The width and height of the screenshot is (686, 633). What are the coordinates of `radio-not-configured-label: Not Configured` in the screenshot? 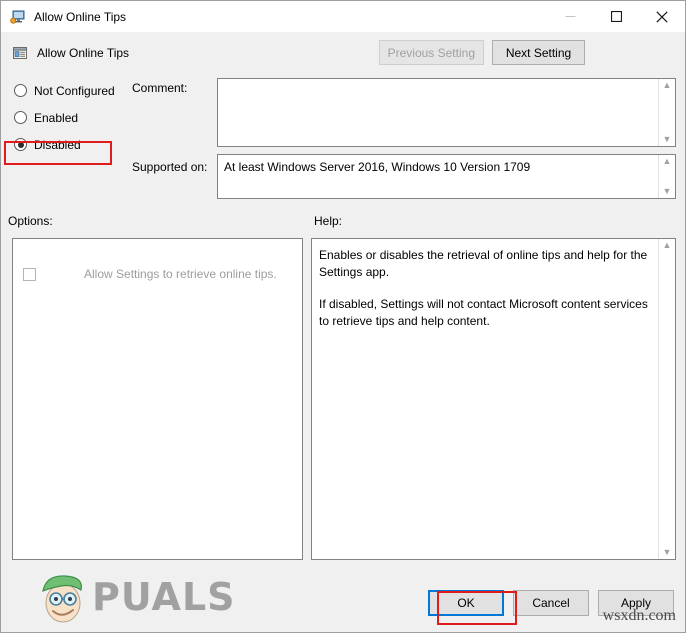 It's located at (74, 90).